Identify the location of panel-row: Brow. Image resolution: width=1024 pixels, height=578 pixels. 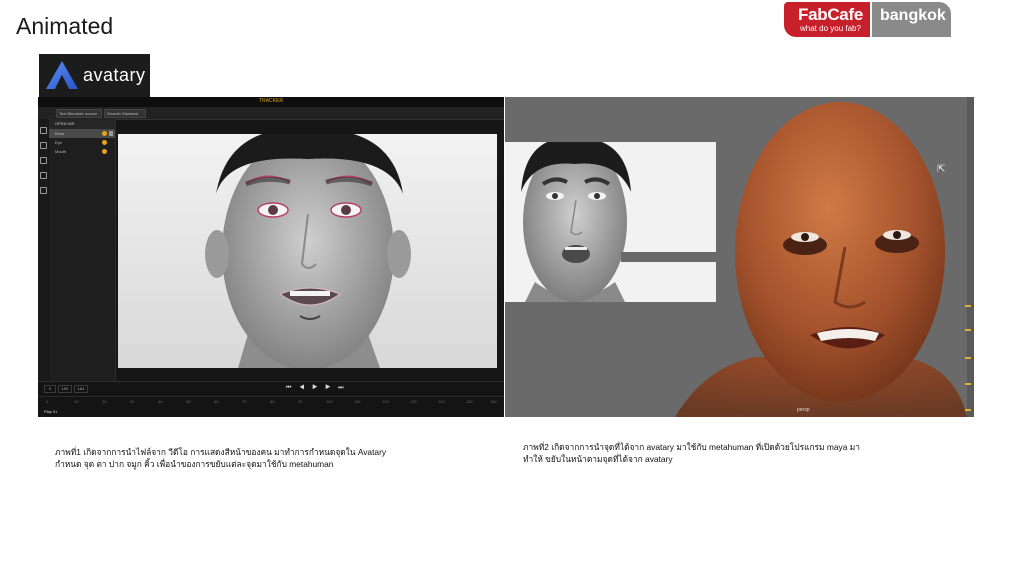
(82, 133).